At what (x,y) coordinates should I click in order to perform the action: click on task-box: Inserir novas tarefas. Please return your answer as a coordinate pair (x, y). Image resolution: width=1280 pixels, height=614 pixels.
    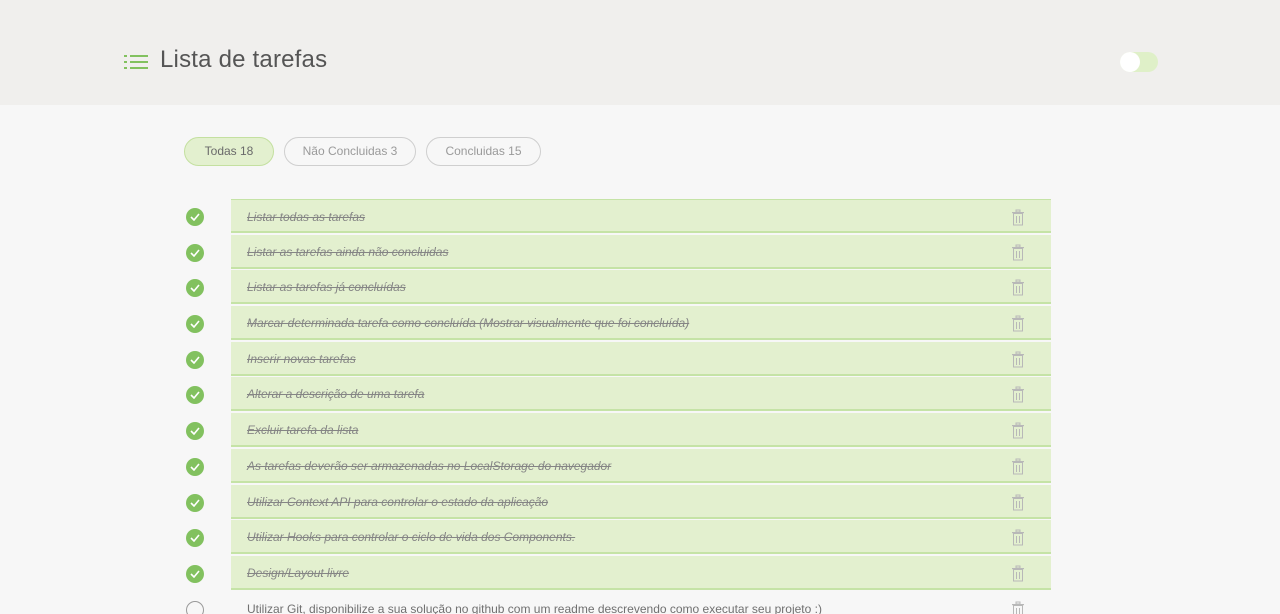
    Looking at the image, I should click on (641, 358).